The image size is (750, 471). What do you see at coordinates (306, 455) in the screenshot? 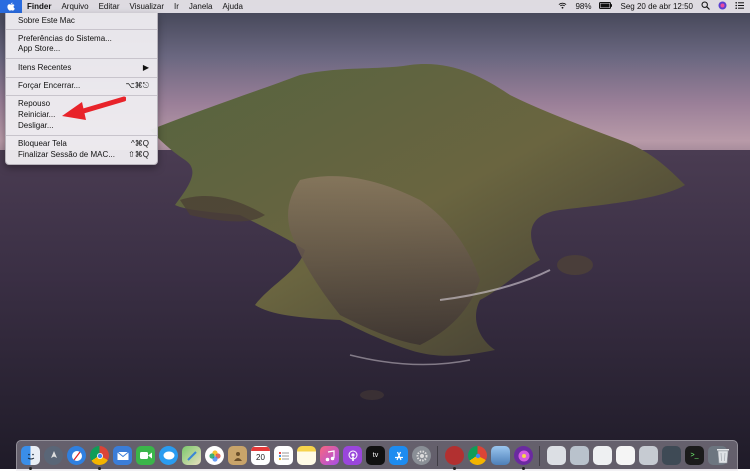
I see `notes-icon` at bounding box center [306, 455].